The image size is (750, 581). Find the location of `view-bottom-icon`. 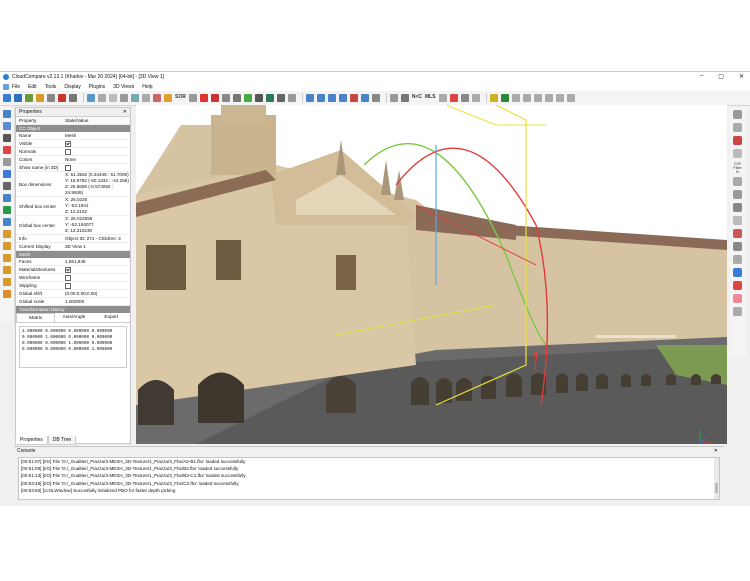

view-bottom-icon is located at coordinates (342, 98).